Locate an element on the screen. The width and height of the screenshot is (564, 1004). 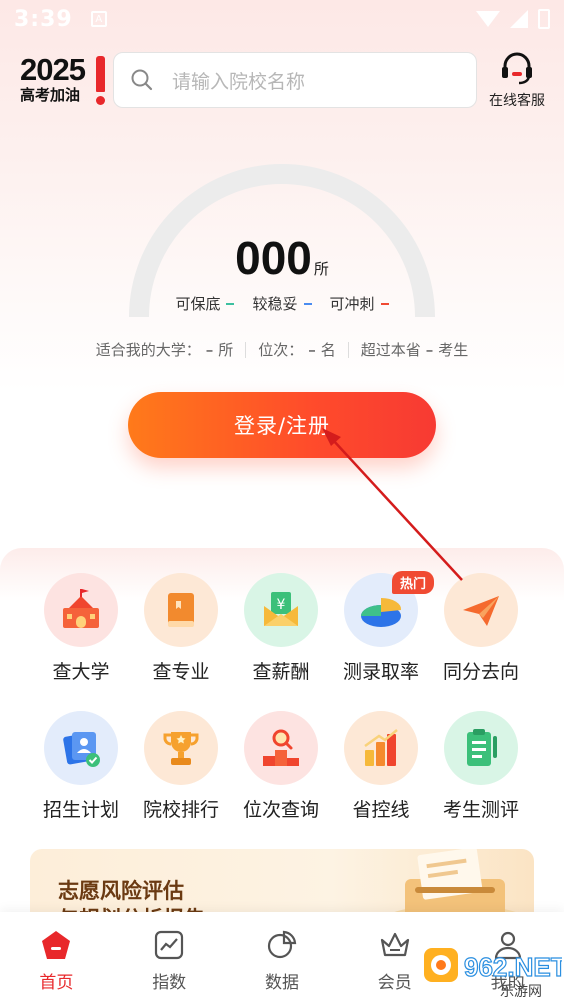
suitable-label: 适合我的大学： is located at coordinates (148, 350).